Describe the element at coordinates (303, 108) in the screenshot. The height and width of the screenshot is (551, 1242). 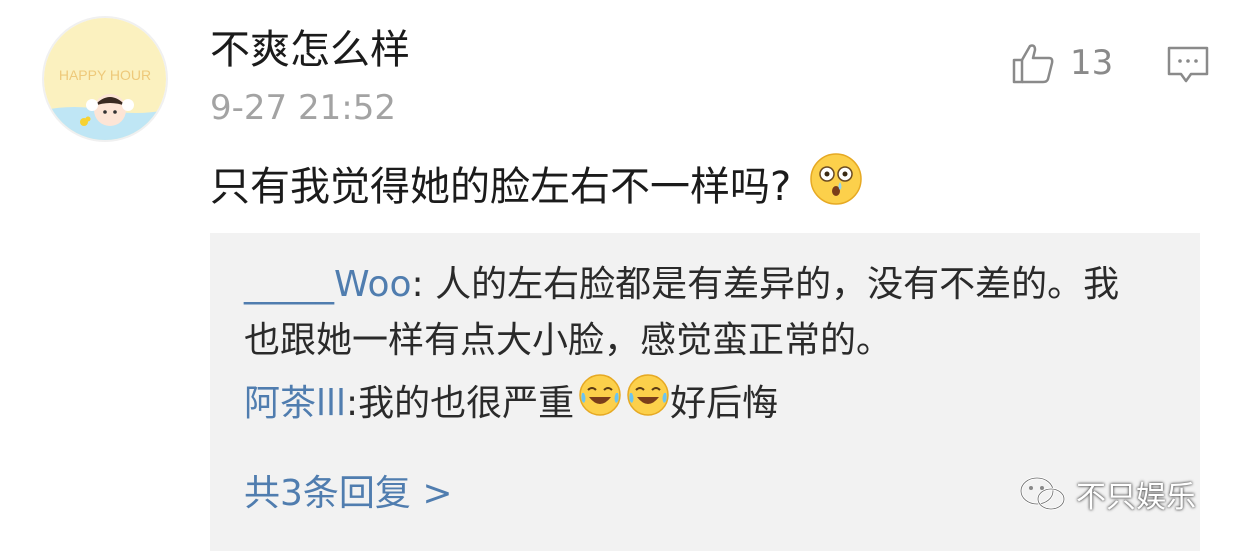
I see `comment-timestamp: 9-27 21:52` at that location.